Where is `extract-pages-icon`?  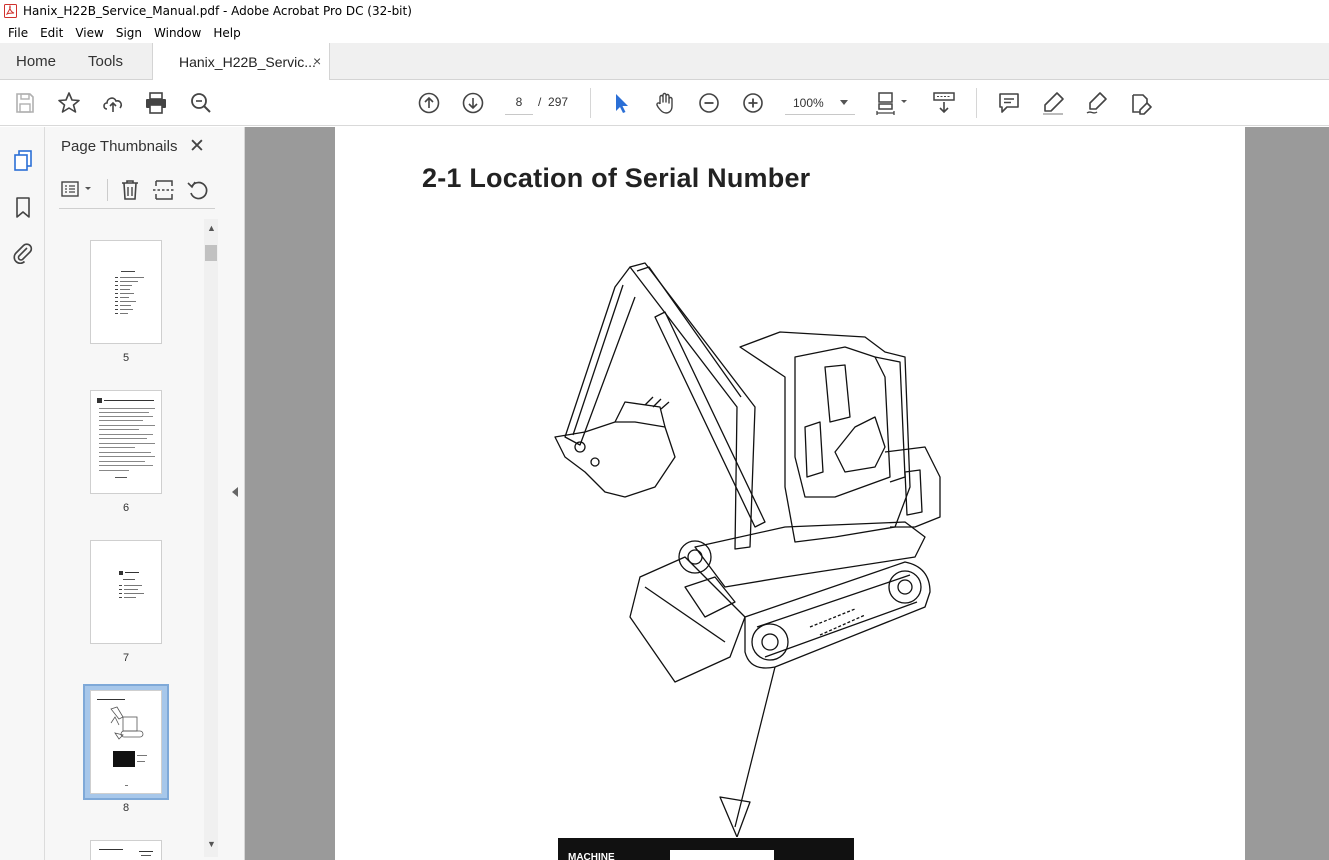 extract-pages-icon is located at coordinates (164, 190).